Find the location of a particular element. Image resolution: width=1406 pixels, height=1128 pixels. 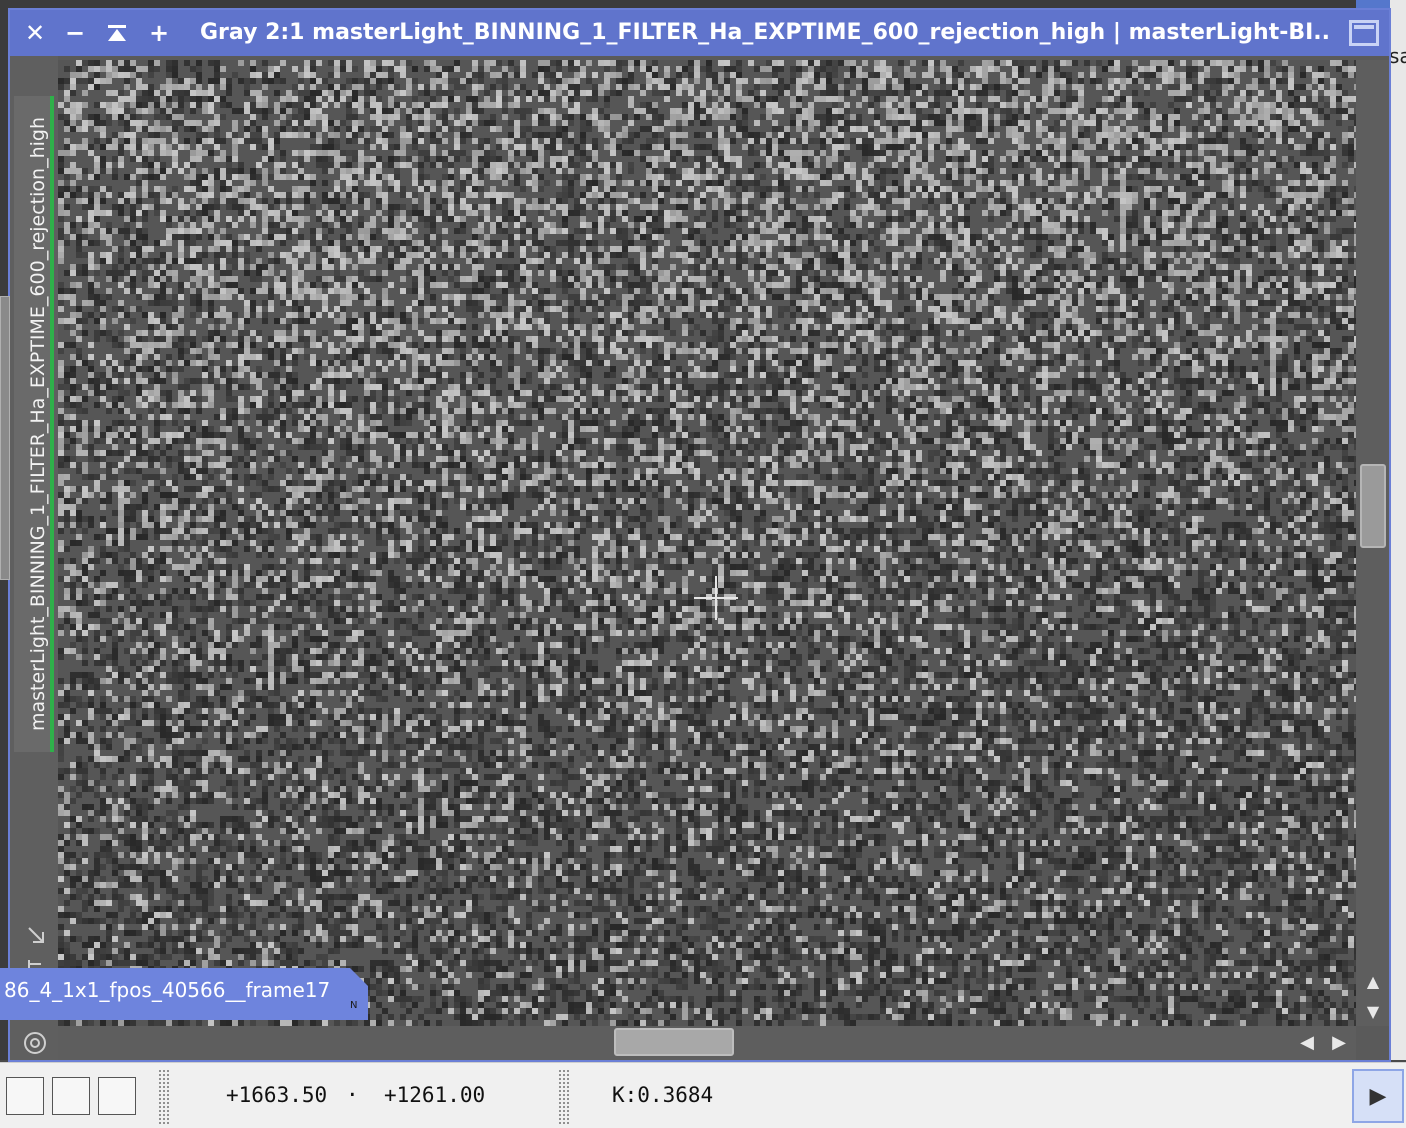

pixel-value: K:0.3684 is located at coordinates (662, 1095).